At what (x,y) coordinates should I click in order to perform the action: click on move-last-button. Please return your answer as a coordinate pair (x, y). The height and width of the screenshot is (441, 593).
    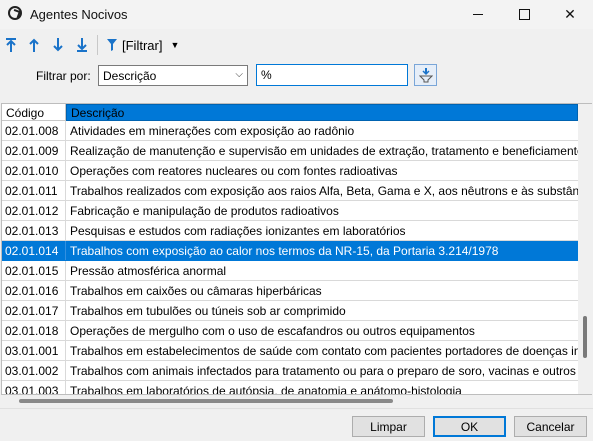
    Looking at the image, I should click on (82, 45).